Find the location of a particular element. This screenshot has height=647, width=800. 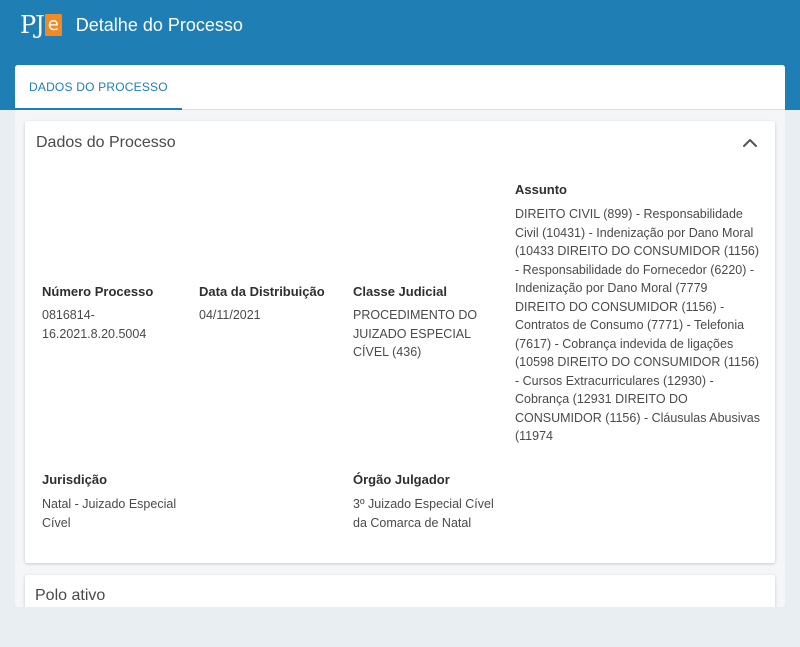

orgao-julgador-label: Órgão Julgador is located at coordinates (401, 479).